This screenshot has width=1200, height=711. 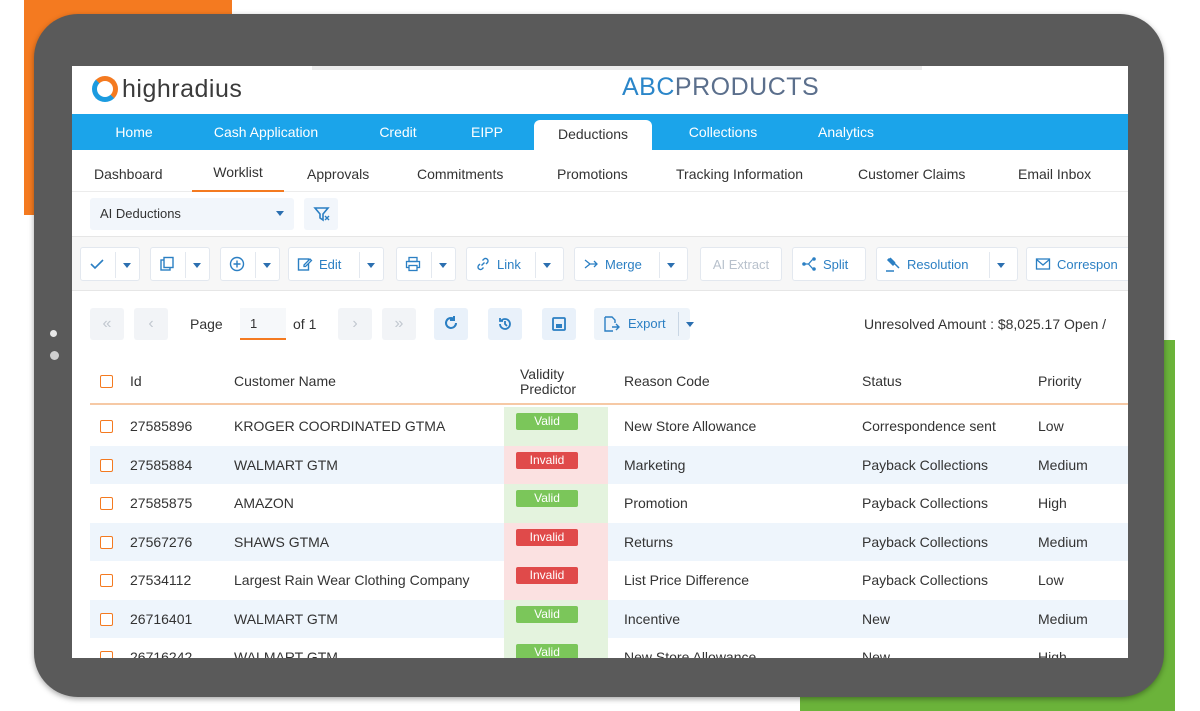 What do you see at coordinates (985, 324) in the screenshot?
I see `unresolved-amount: Unresolved Amount : $8,025.17 Open /` at bounding box center [985, 324].